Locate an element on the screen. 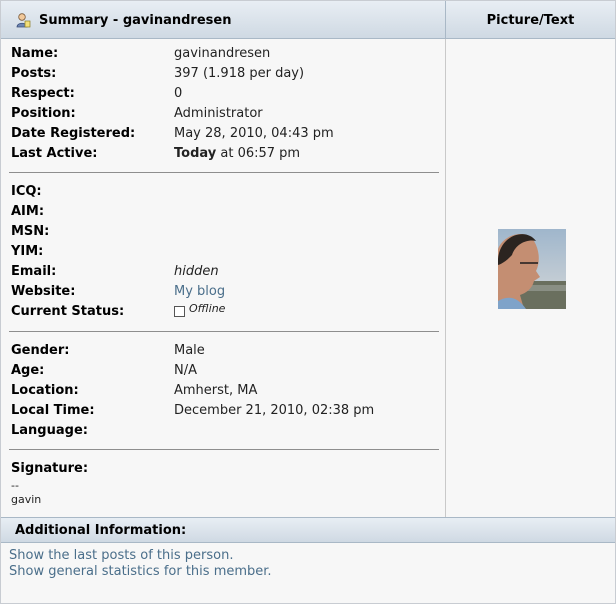 The height and width of the screenshot is (604, 616). name-value: gavinandresen is located at coordinates (222, 53).